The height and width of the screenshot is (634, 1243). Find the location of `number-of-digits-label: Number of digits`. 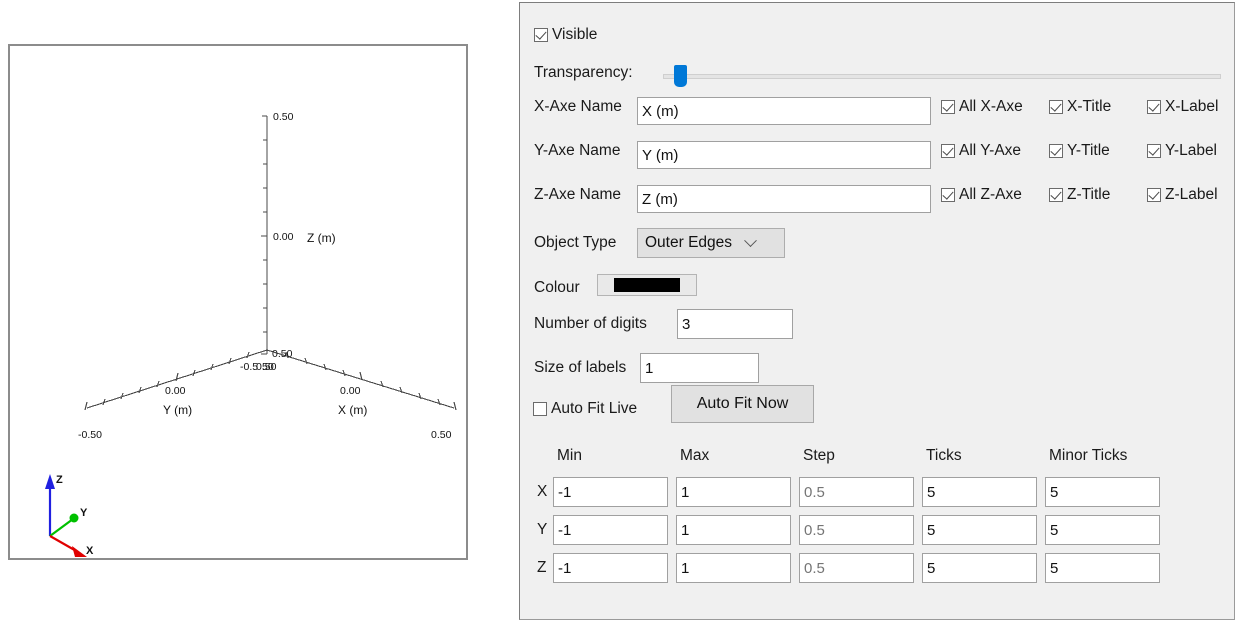

number-of-digits-label: Number of digits is located at coordinates (590, 323).